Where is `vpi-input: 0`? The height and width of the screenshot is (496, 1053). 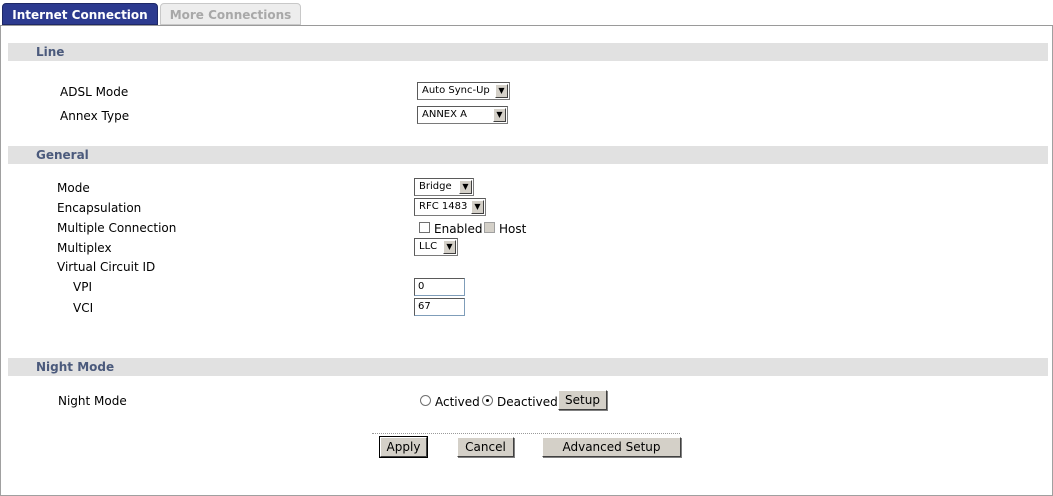
vpi-input: 0 is located at coordinates (439, 287).